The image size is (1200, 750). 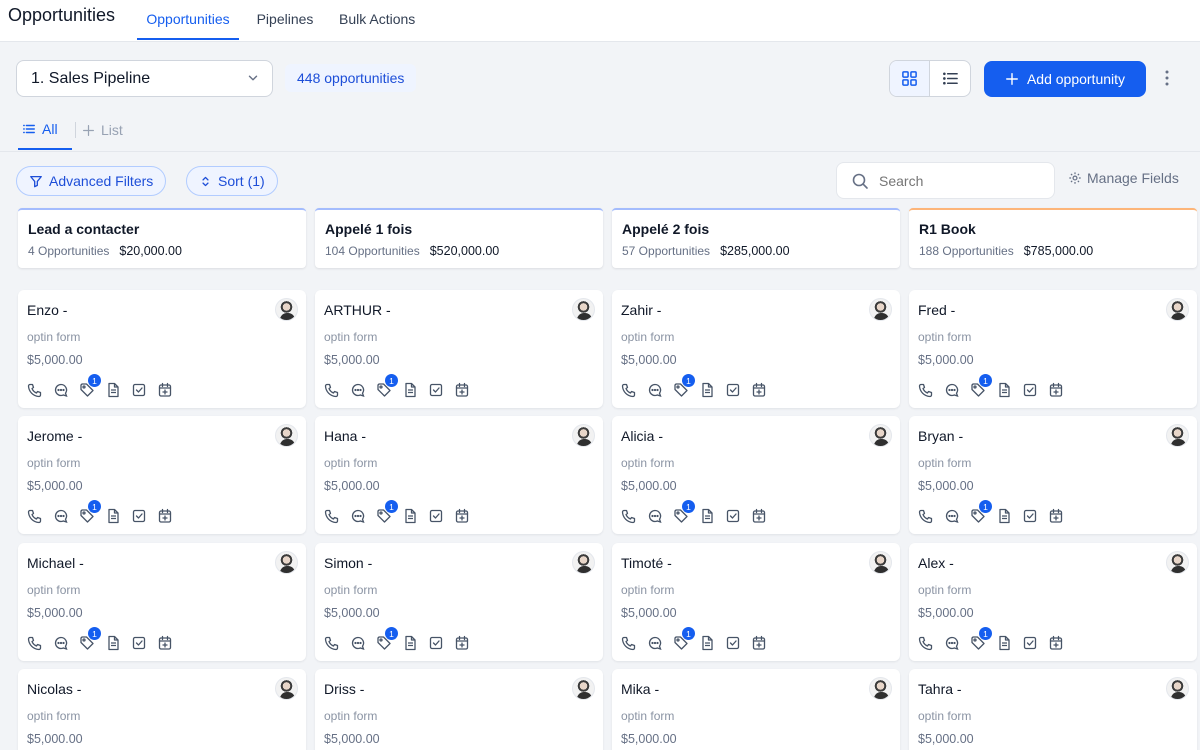 I want to click on opportunity-card: Mika -optin form$5,000.00 1, so click(x=756, y=709).